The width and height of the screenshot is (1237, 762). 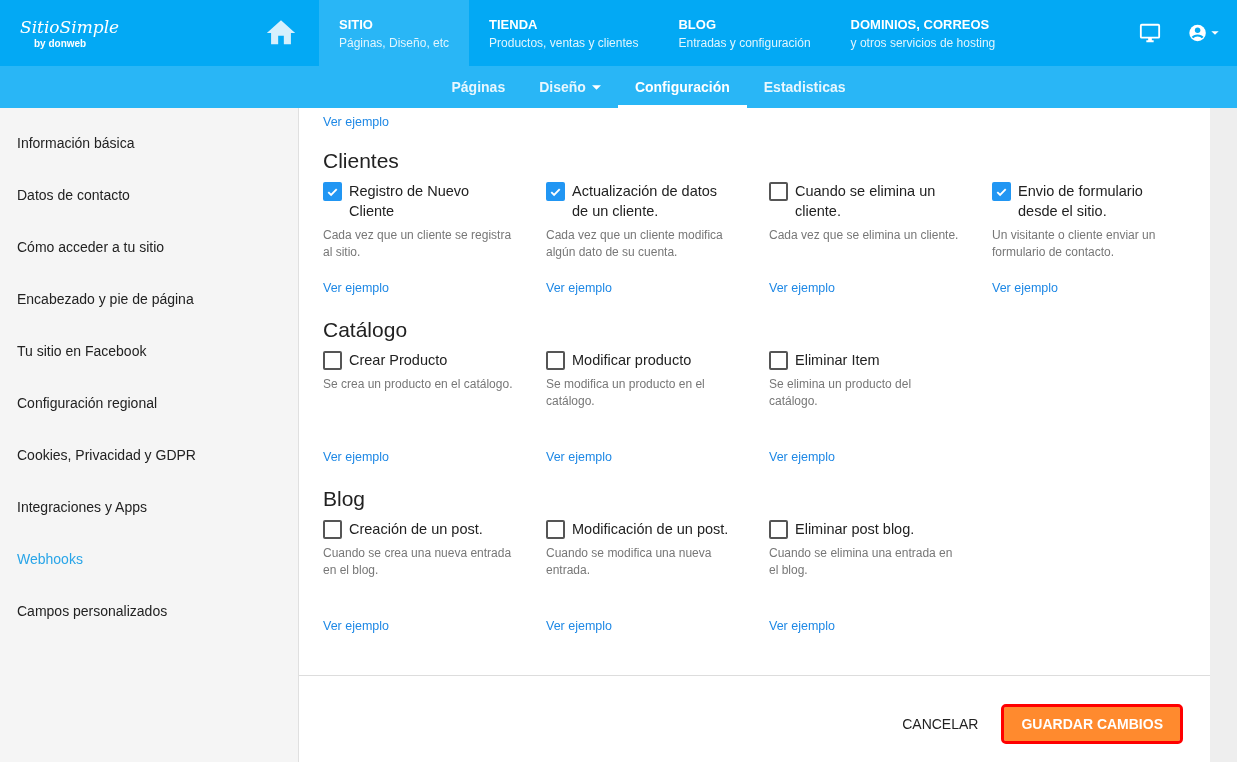 I want to click on sidebar-item: Cookies, Privacidad y GDPR, so click(x=149, y=455).